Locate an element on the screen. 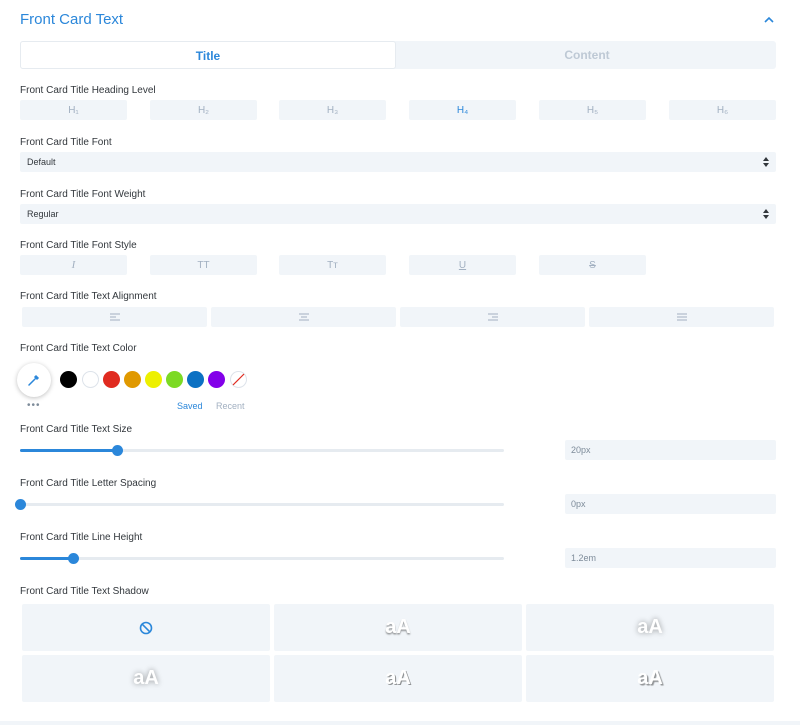 The height and width of the screenshot is (725, 800). italic-button: I is located at coordinates (73, 265).